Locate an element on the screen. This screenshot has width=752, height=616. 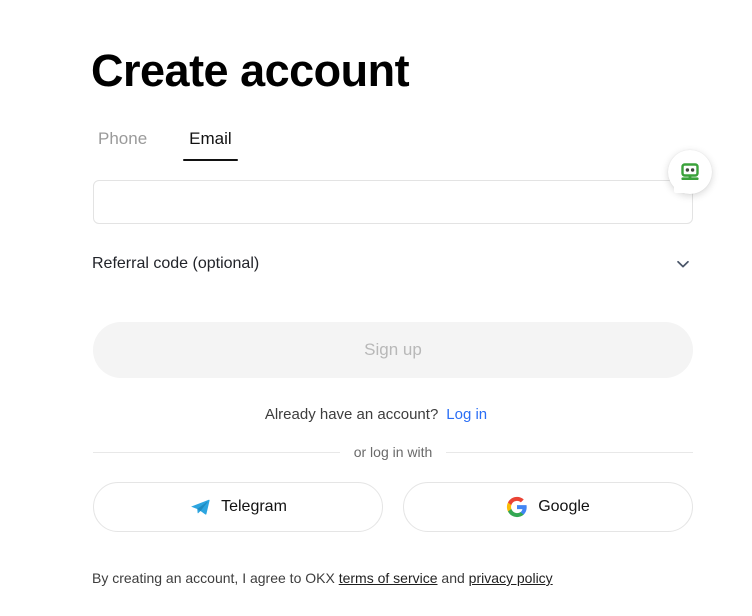
legal-prefix: By creating an account, I agree to OKX is located at coordinates (213, 578).